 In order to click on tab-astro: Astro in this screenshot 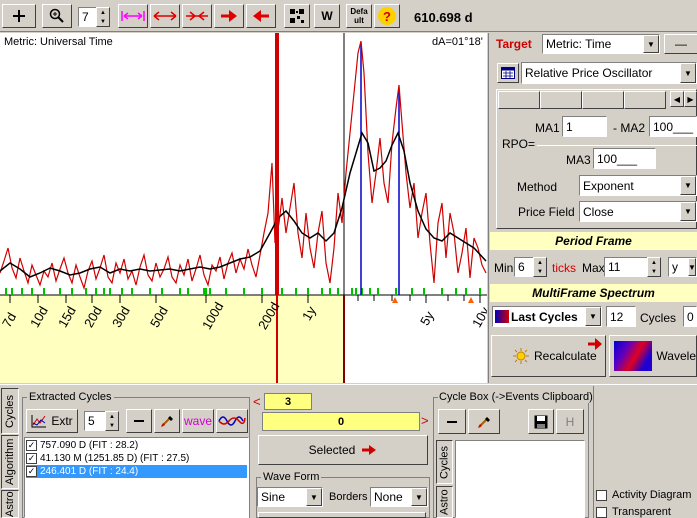, I will do `click(10, 504)`.